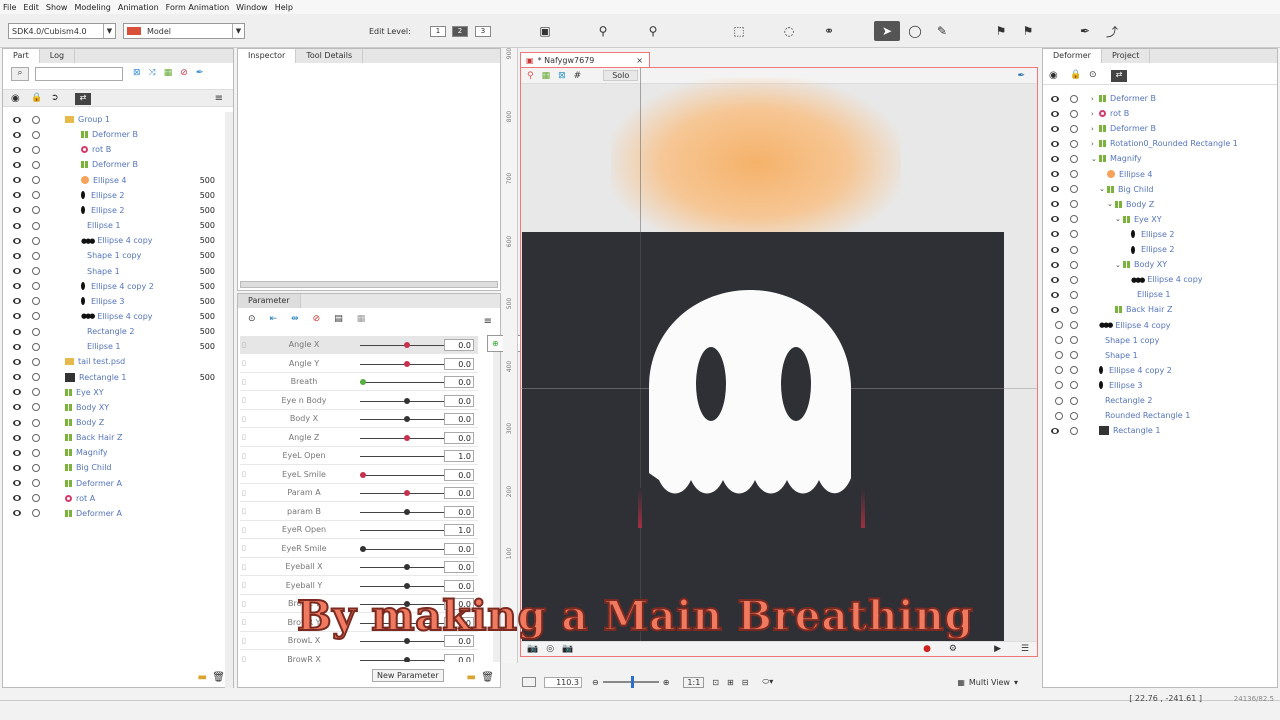 The image size is (1280, 720). Describe the element at coordinates (1025, 649) in the screenshot. I see `list-icon: ☰` at that location.